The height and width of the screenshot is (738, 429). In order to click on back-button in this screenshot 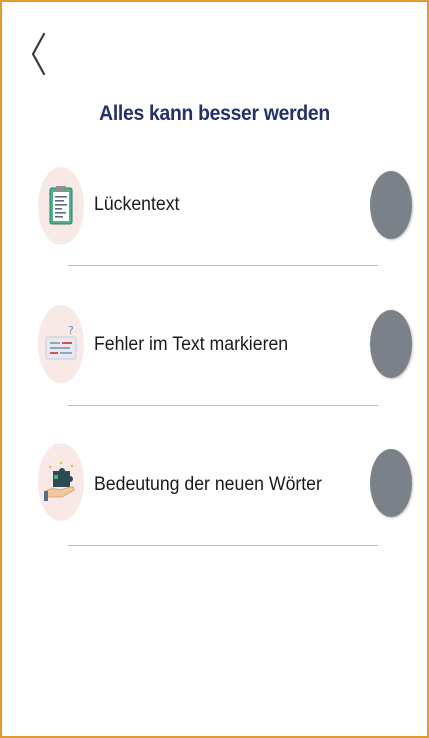, I will do `click(39, 55)`.